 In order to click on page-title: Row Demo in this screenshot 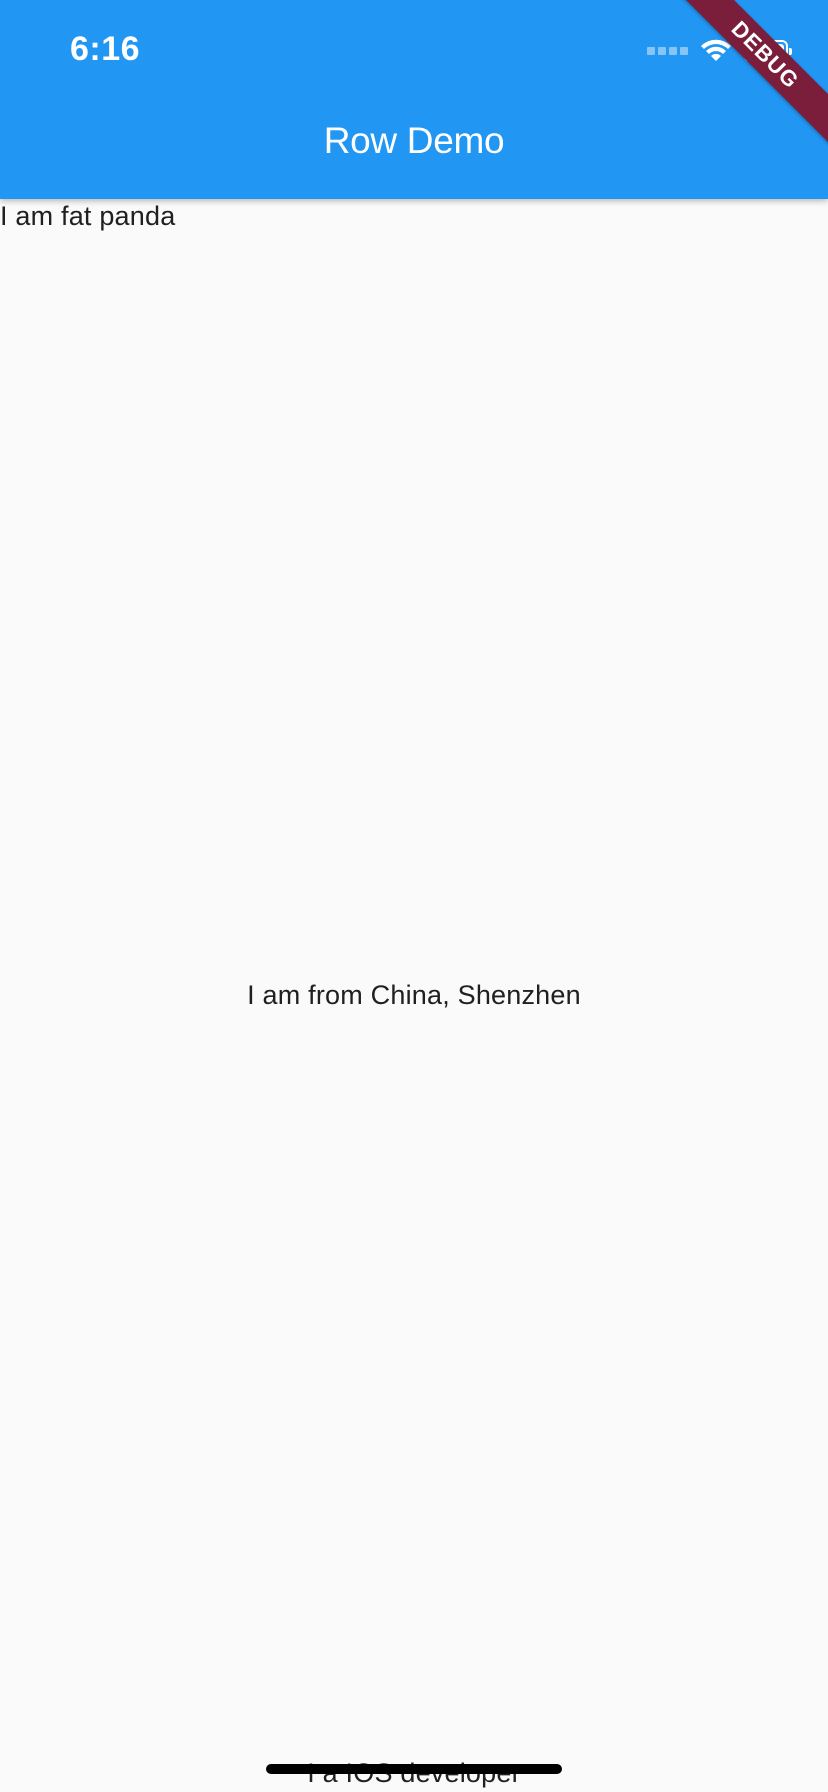, I will do `click(414, 140)`.